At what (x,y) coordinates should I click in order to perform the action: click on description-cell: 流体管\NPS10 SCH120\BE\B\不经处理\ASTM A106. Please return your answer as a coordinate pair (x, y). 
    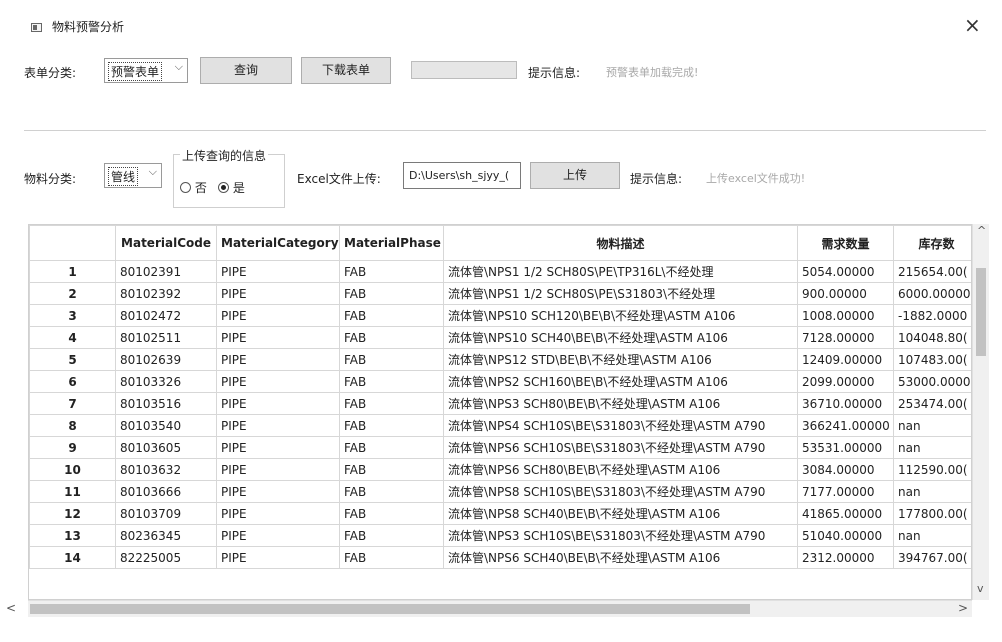
    Looking at the image, I should click on (620, 315).